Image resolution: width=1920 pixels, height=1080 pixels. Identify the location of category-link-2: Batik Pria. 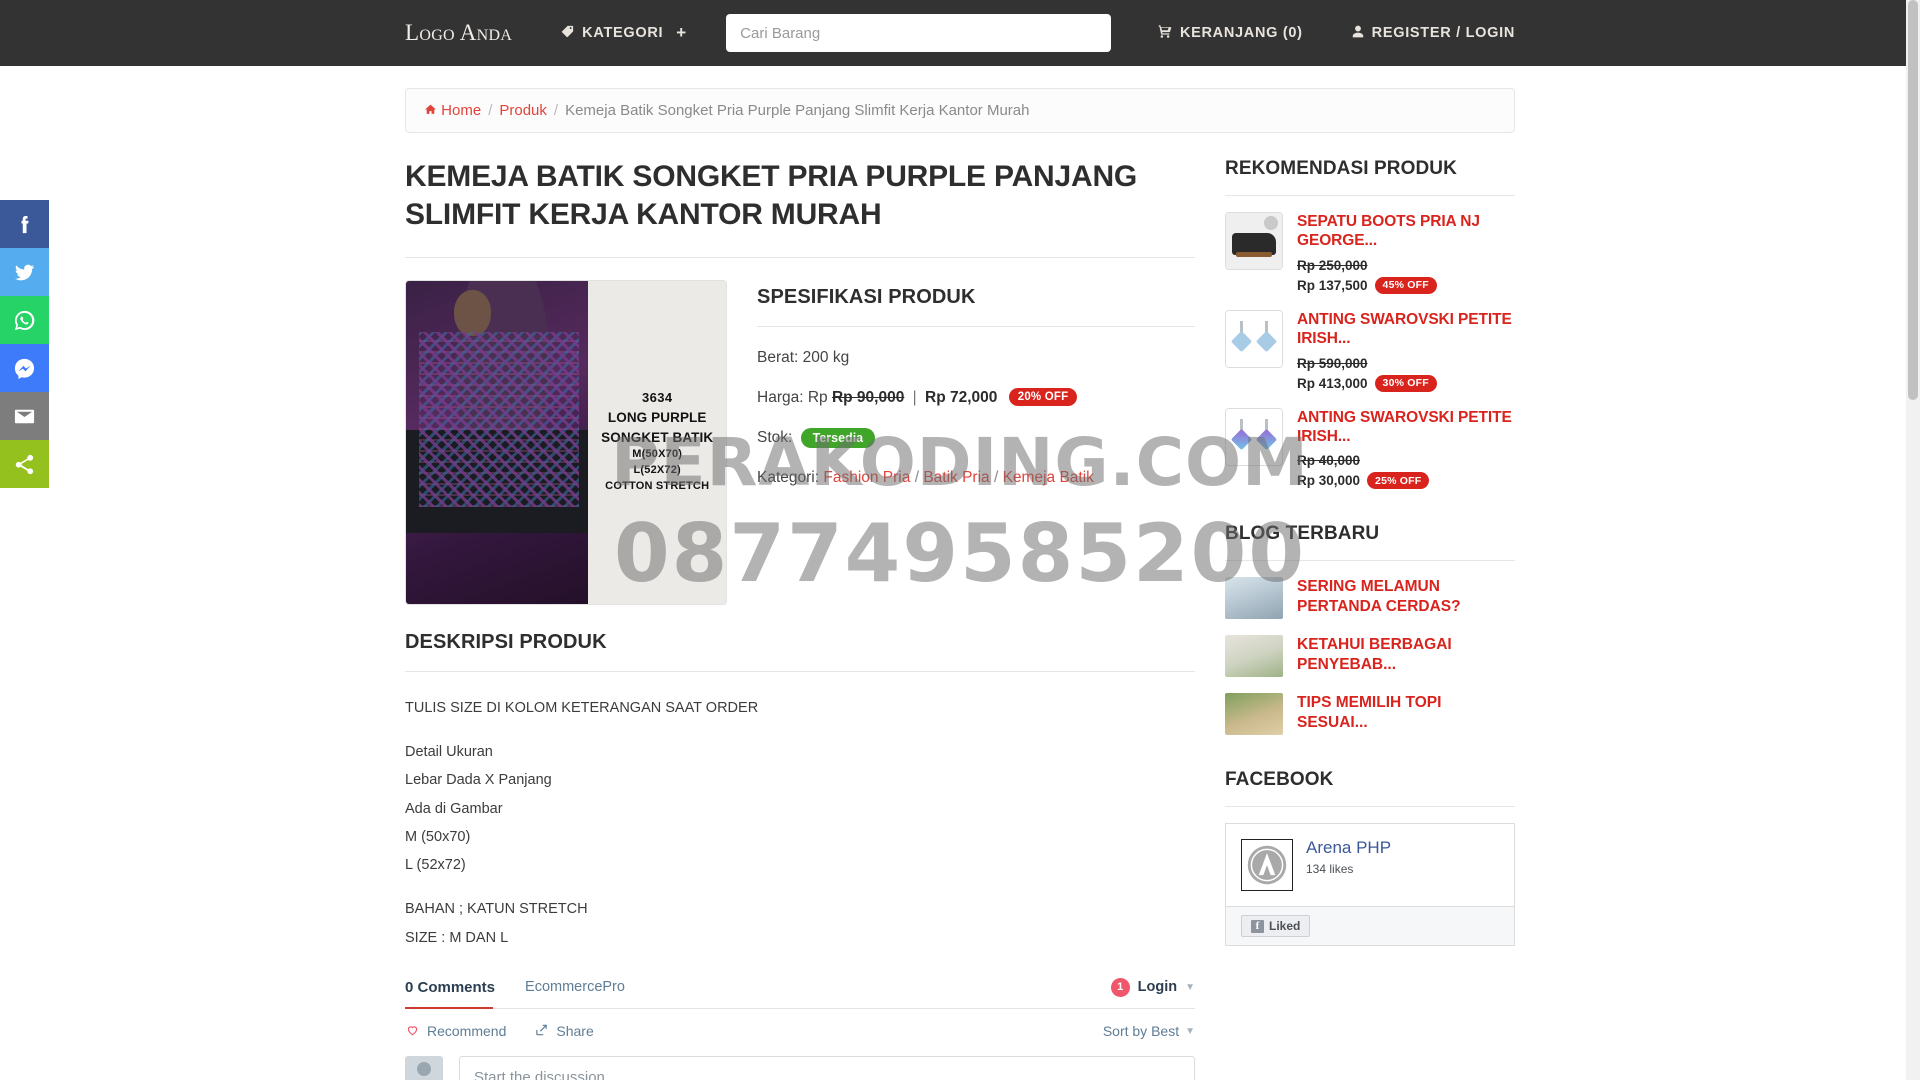
(956, 477).